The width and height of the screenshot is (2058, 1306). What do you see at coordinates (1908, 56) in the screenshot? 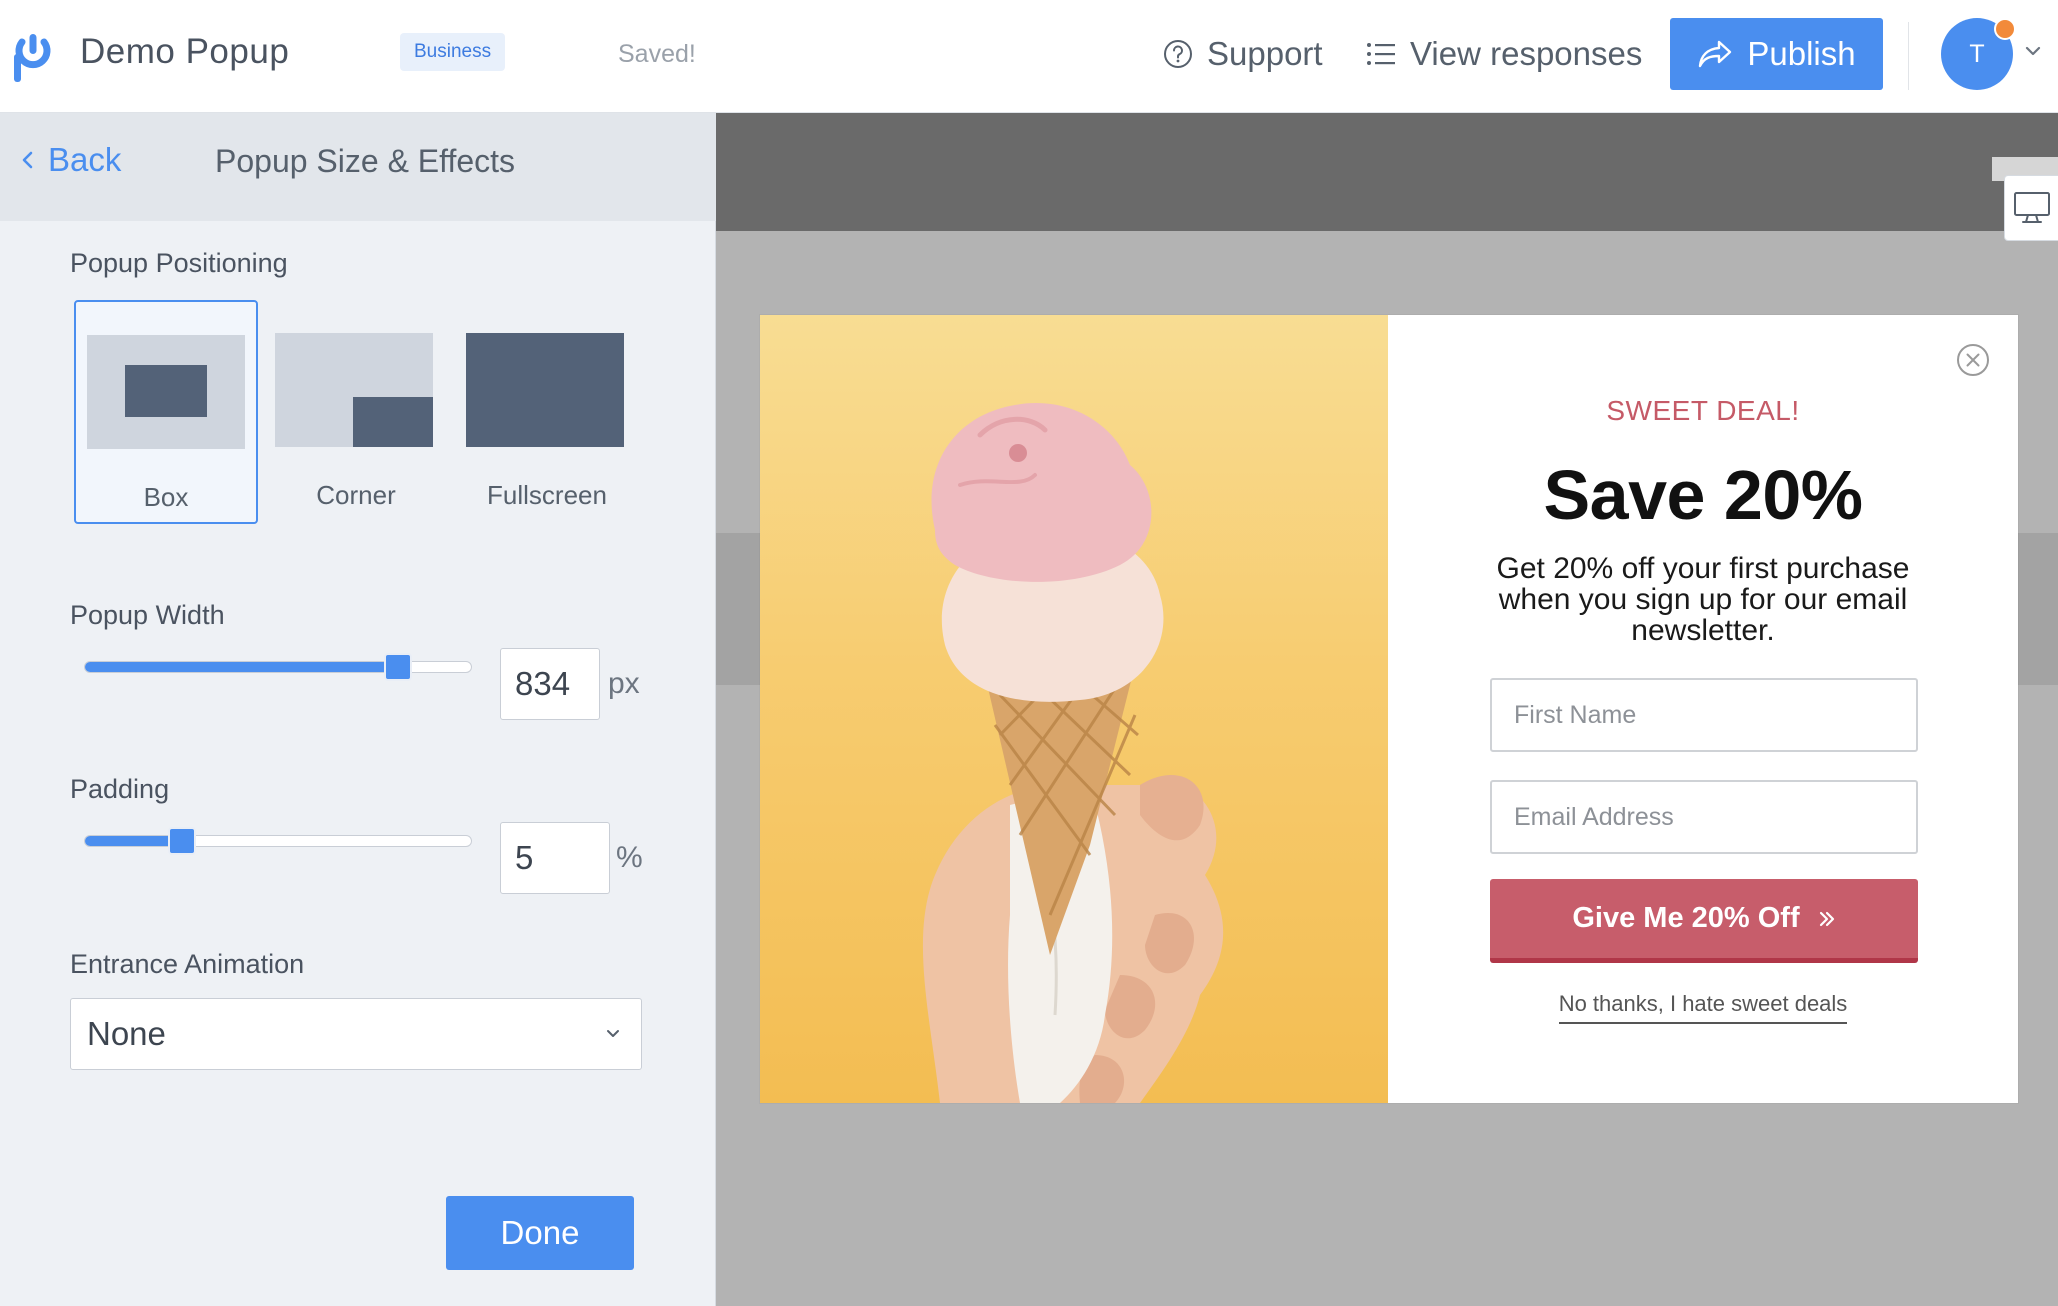
I see `header-divider` at bounding box center [1908, 56].